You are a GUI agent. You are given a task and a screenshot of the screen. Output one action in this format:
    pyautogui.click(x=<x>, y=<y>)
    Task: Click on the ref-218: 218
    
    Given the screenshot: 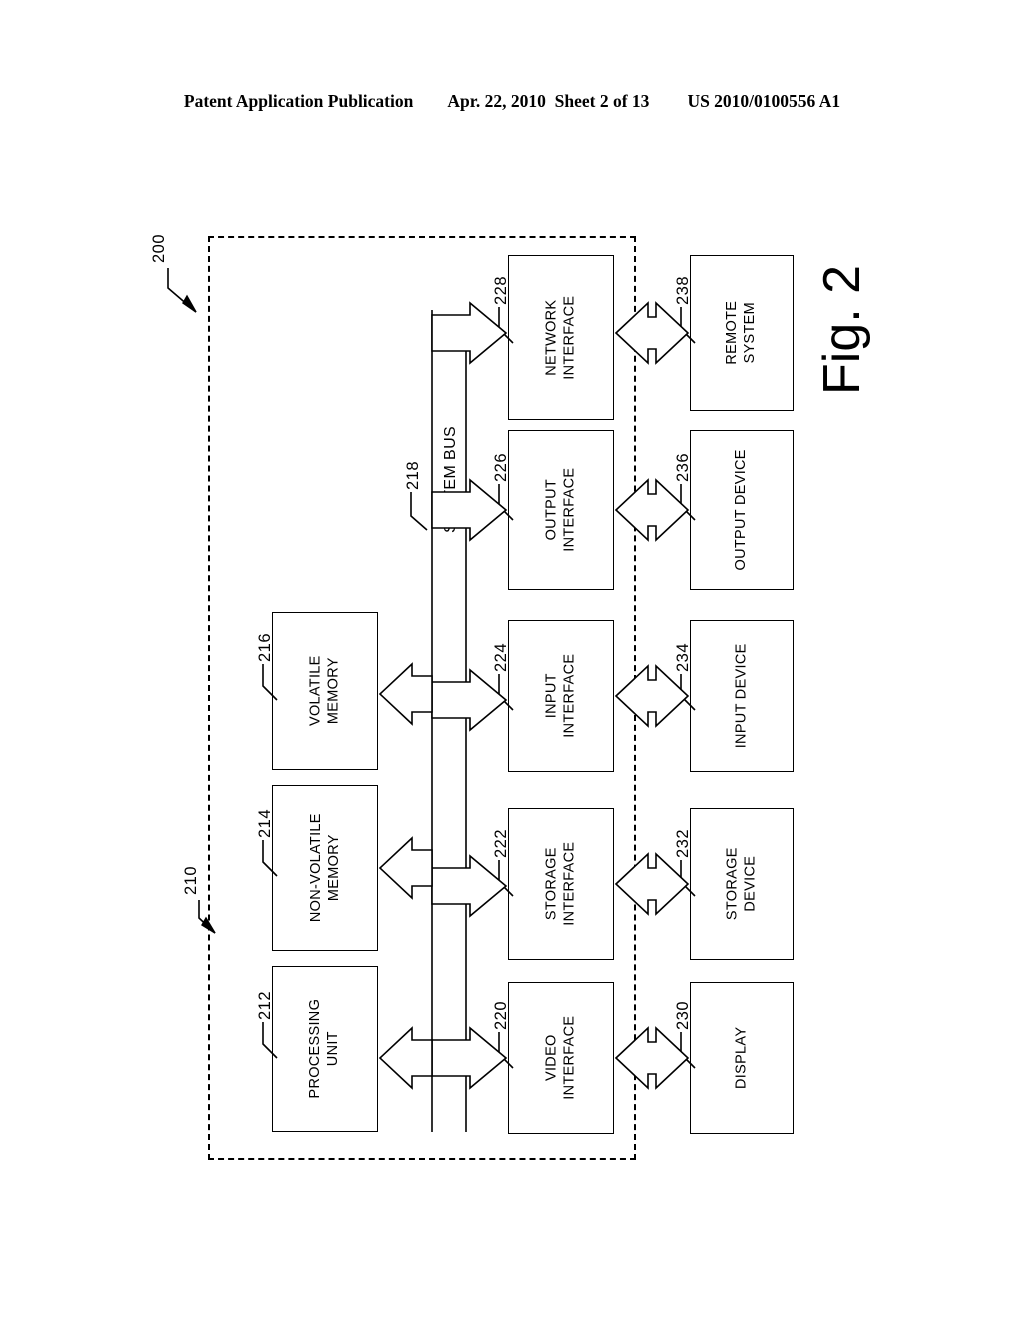 What is the action you would take?
    pyautogui.click(x=413, y=475)
    